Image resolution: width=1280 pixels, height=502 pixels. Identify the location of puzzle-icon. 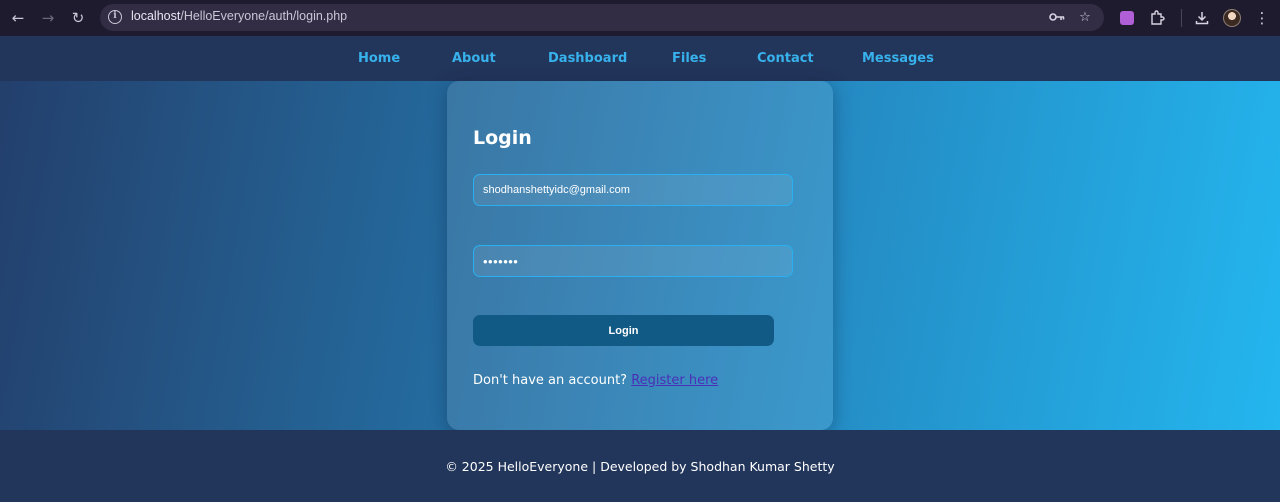
(1158, 17).